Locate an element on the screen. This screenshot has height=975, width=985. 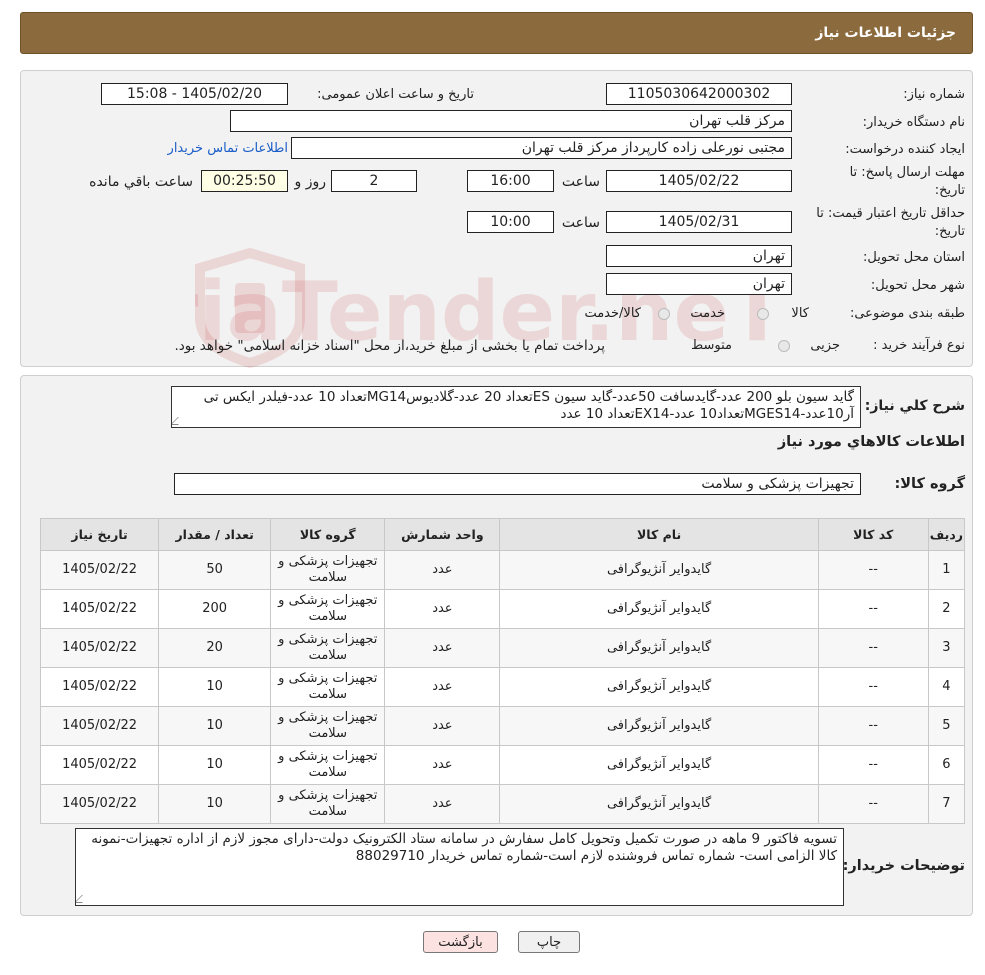
cell-quantity: 200 is located at coordinates (215, 609).